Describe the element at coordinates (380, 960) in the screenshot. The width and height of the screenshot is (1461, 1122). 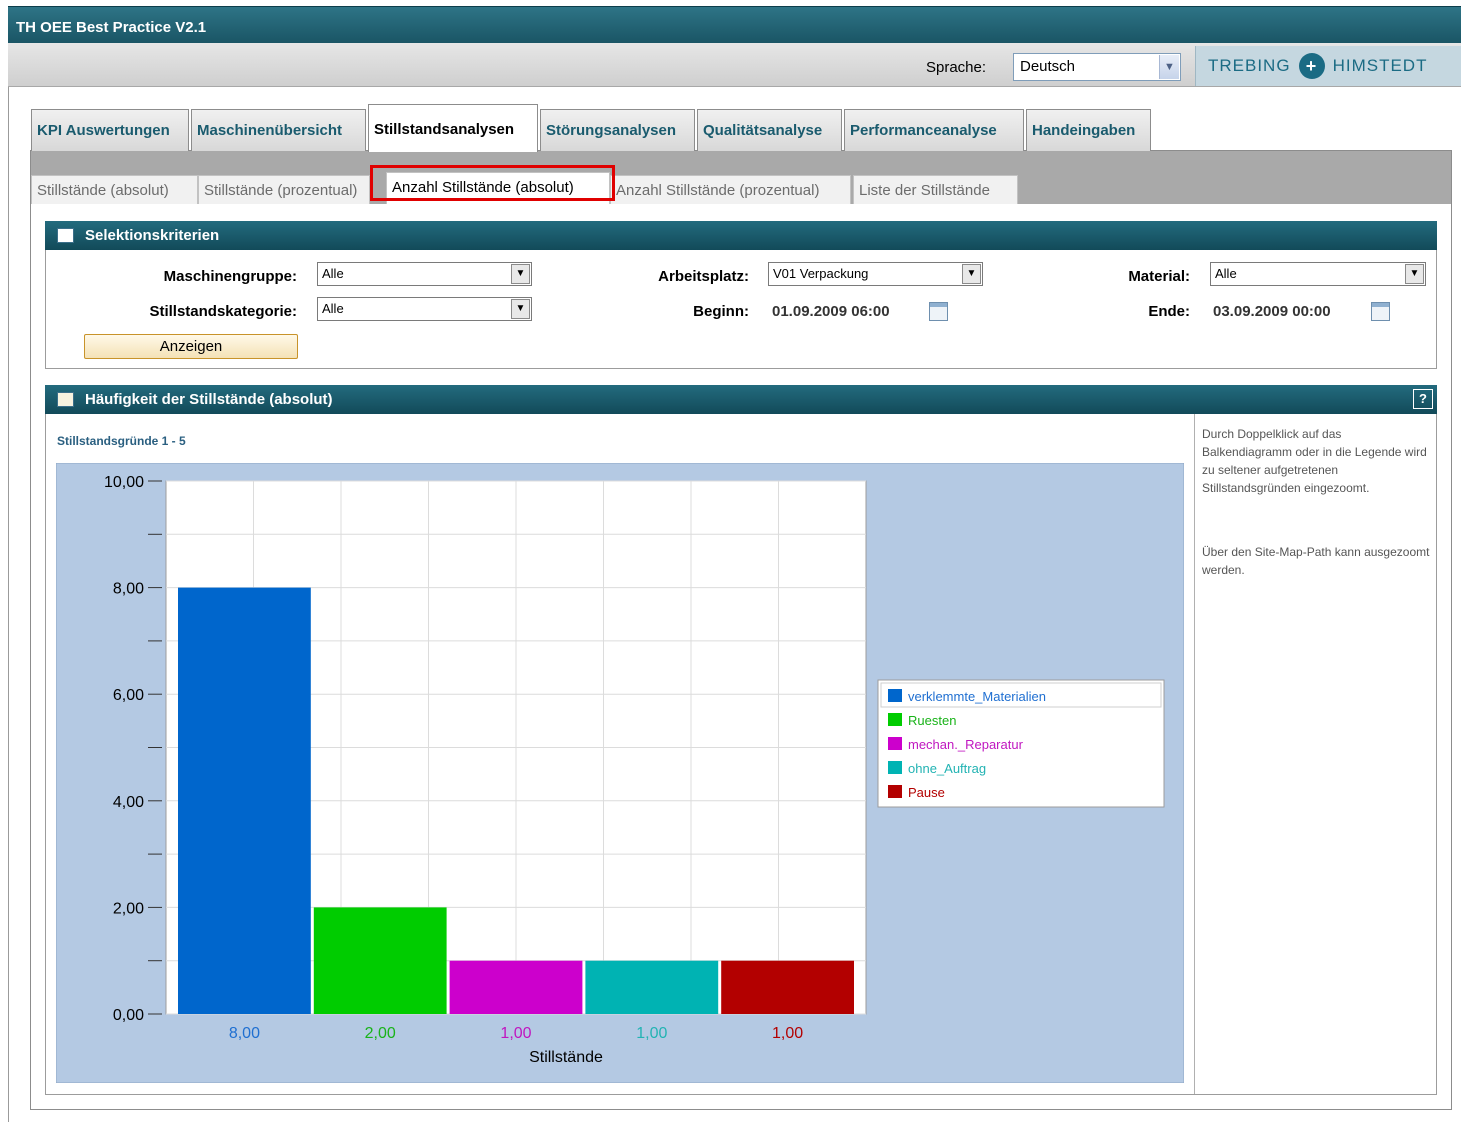
I see `bar-Ruesten` at that location.